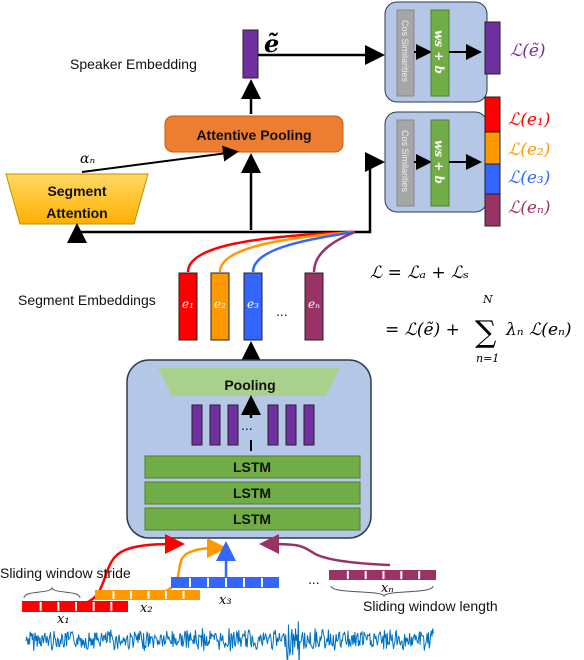 This screenshot has height=660, width=584. What do you see at coordinates (87, 159) in the screenshot?
I see `alpha-label: αₙ` at bounding box center [87, 159].